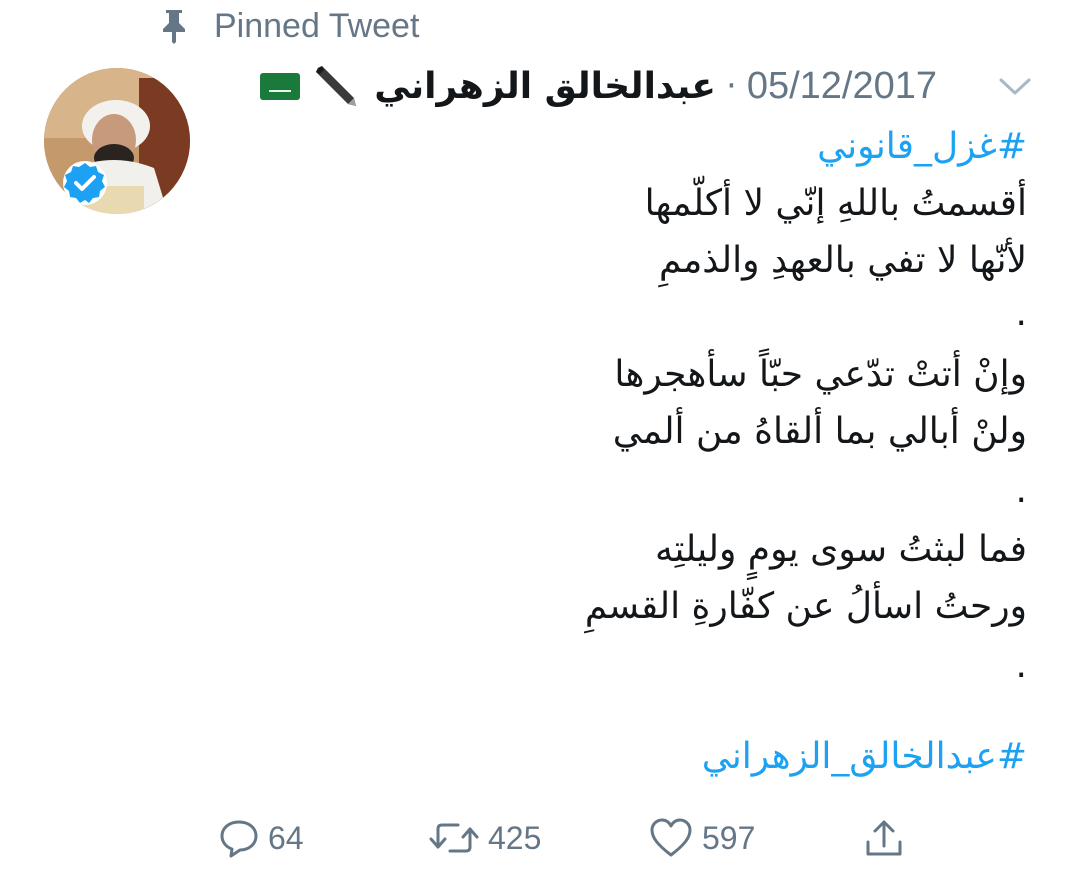 Image resolution: width=1077 pixels, height=893 pixels. What do you see at coordinates (239, 839) in the screenshot?
I see `reply-icon` at bounding box center [239, 839].